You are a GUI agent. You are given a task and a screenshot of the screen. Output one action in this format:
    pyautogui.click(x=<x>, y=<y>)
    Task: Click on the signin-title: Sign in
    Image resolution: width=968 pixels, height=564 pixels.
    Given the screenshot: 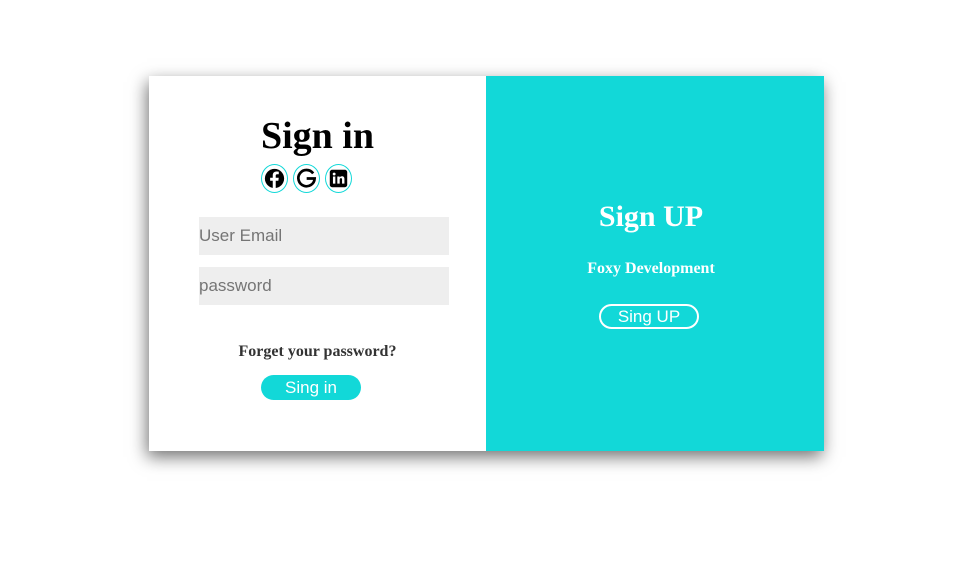 What is the action you would take?
    pyautogui.click(x=317, y=136)
    